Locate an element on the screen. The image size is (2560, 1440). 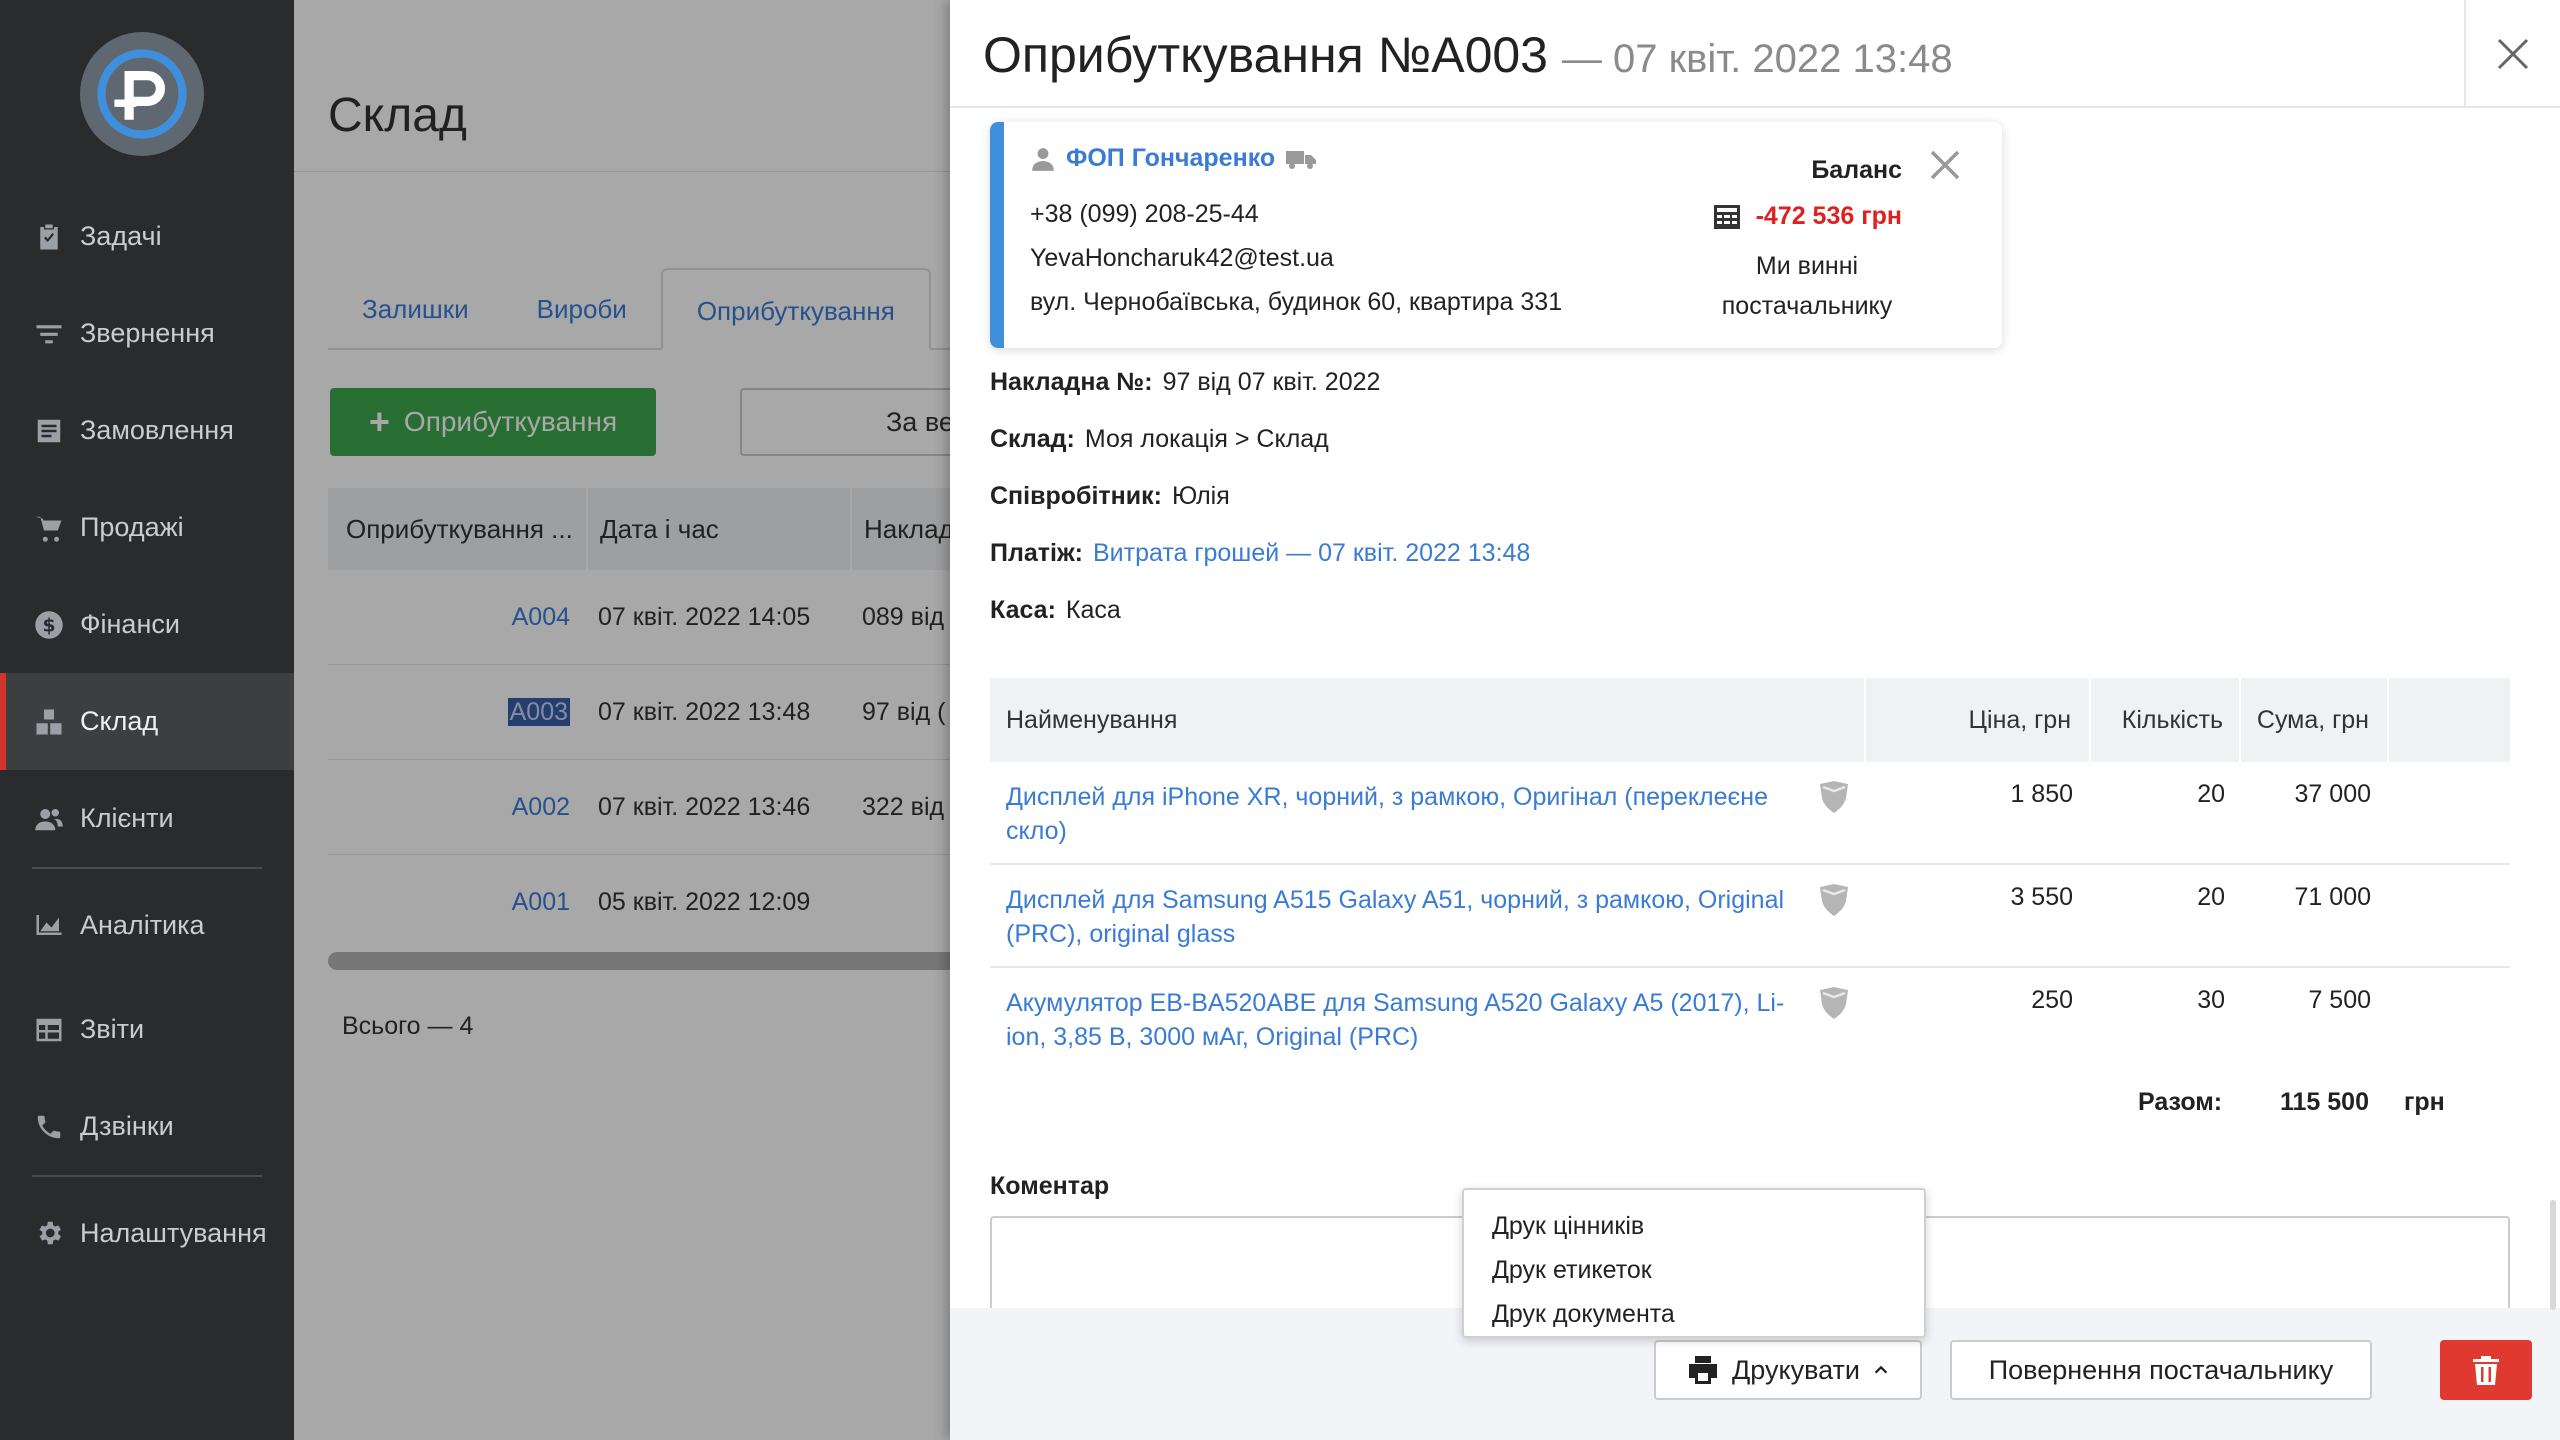
sidebar-item-sales: Продажі is located at coordinates (147, 527).